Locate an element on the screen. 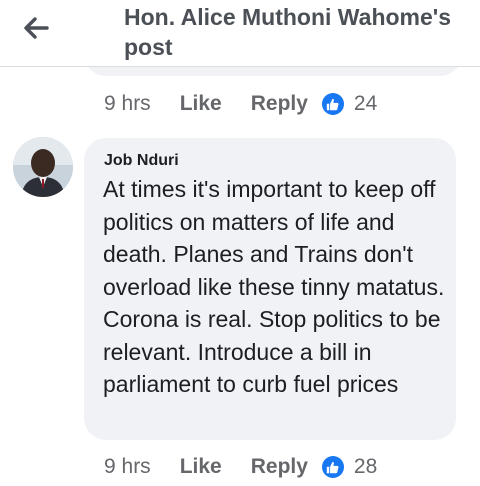 The height and width of the screenshot is (486, 480). back-button is located at coordinates (36, 28).